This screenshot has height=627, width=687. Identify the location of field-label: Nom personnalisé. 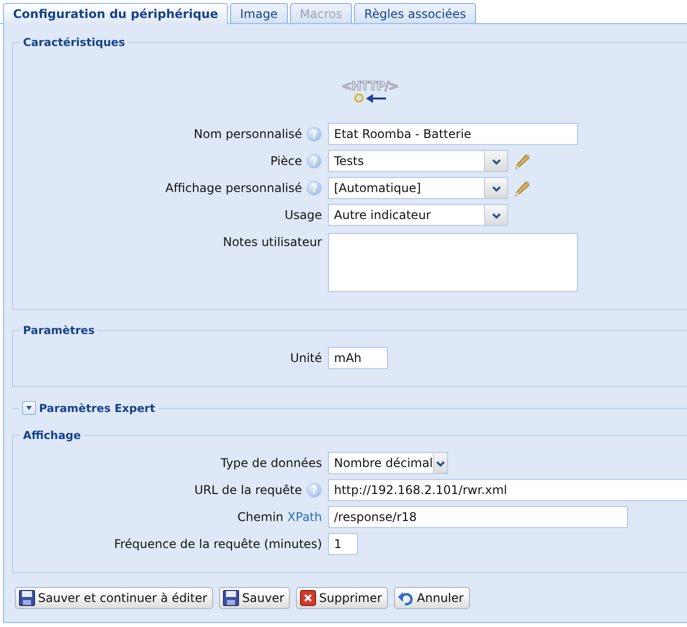
(248, 134).